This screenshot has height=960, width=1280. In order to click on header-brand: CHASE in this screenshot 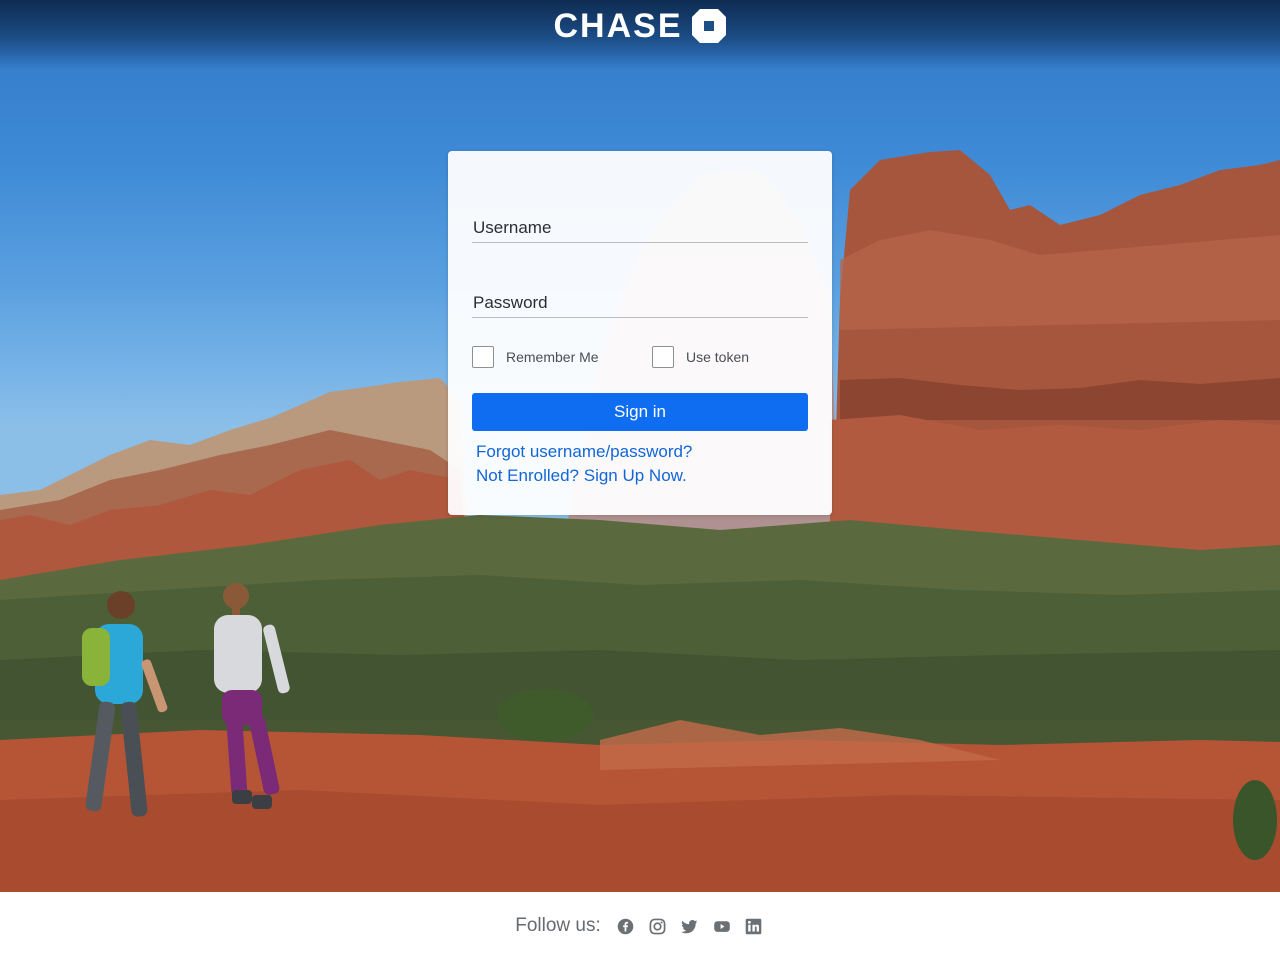, I will do `click(640, 26)`.